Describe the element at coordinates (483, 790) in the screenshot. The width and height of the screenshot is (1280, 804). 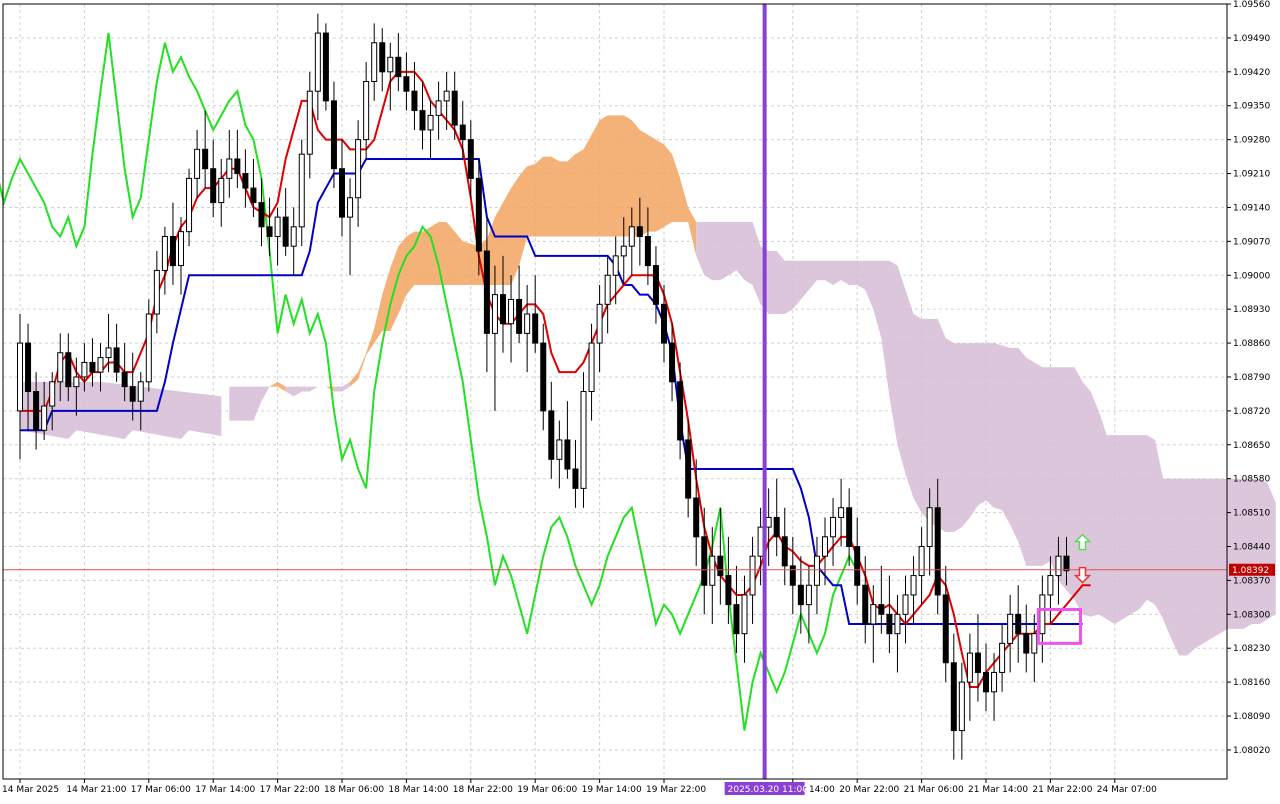
I see `x-tick-label: 18 Mar 22:00` at that location.